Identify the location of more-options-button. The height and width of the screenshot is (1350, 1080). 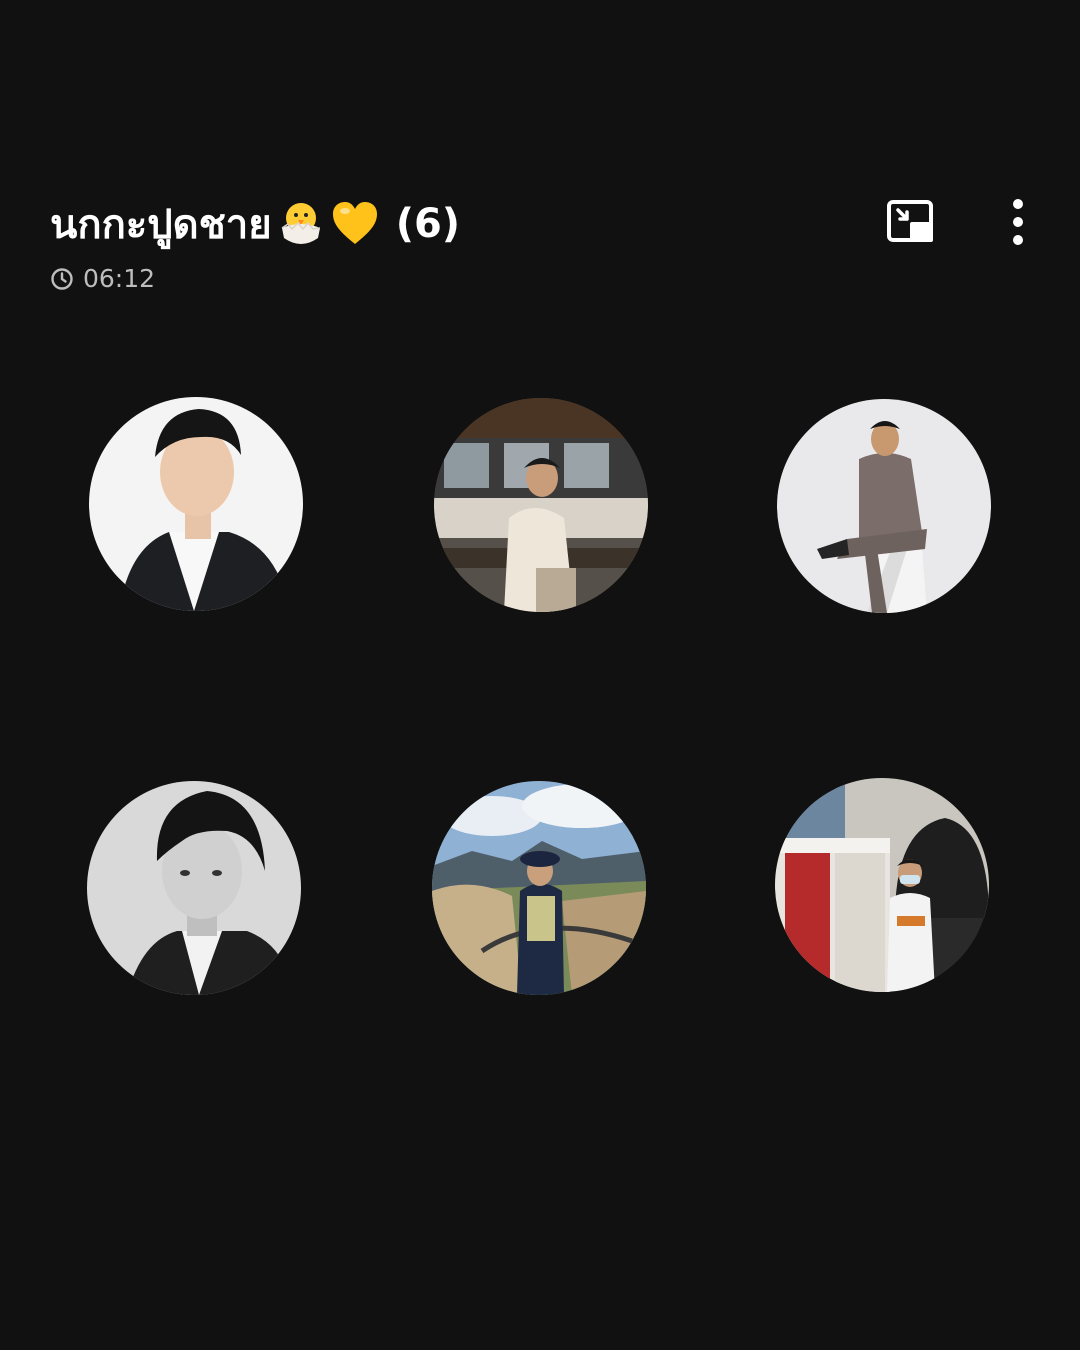
(1018, 222).